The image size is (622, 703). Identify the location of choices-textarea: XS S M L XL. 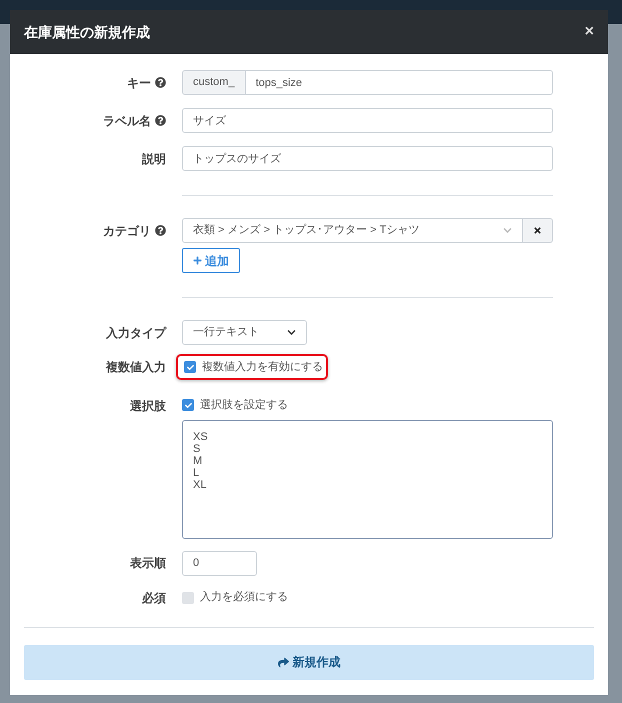
(367, 479).